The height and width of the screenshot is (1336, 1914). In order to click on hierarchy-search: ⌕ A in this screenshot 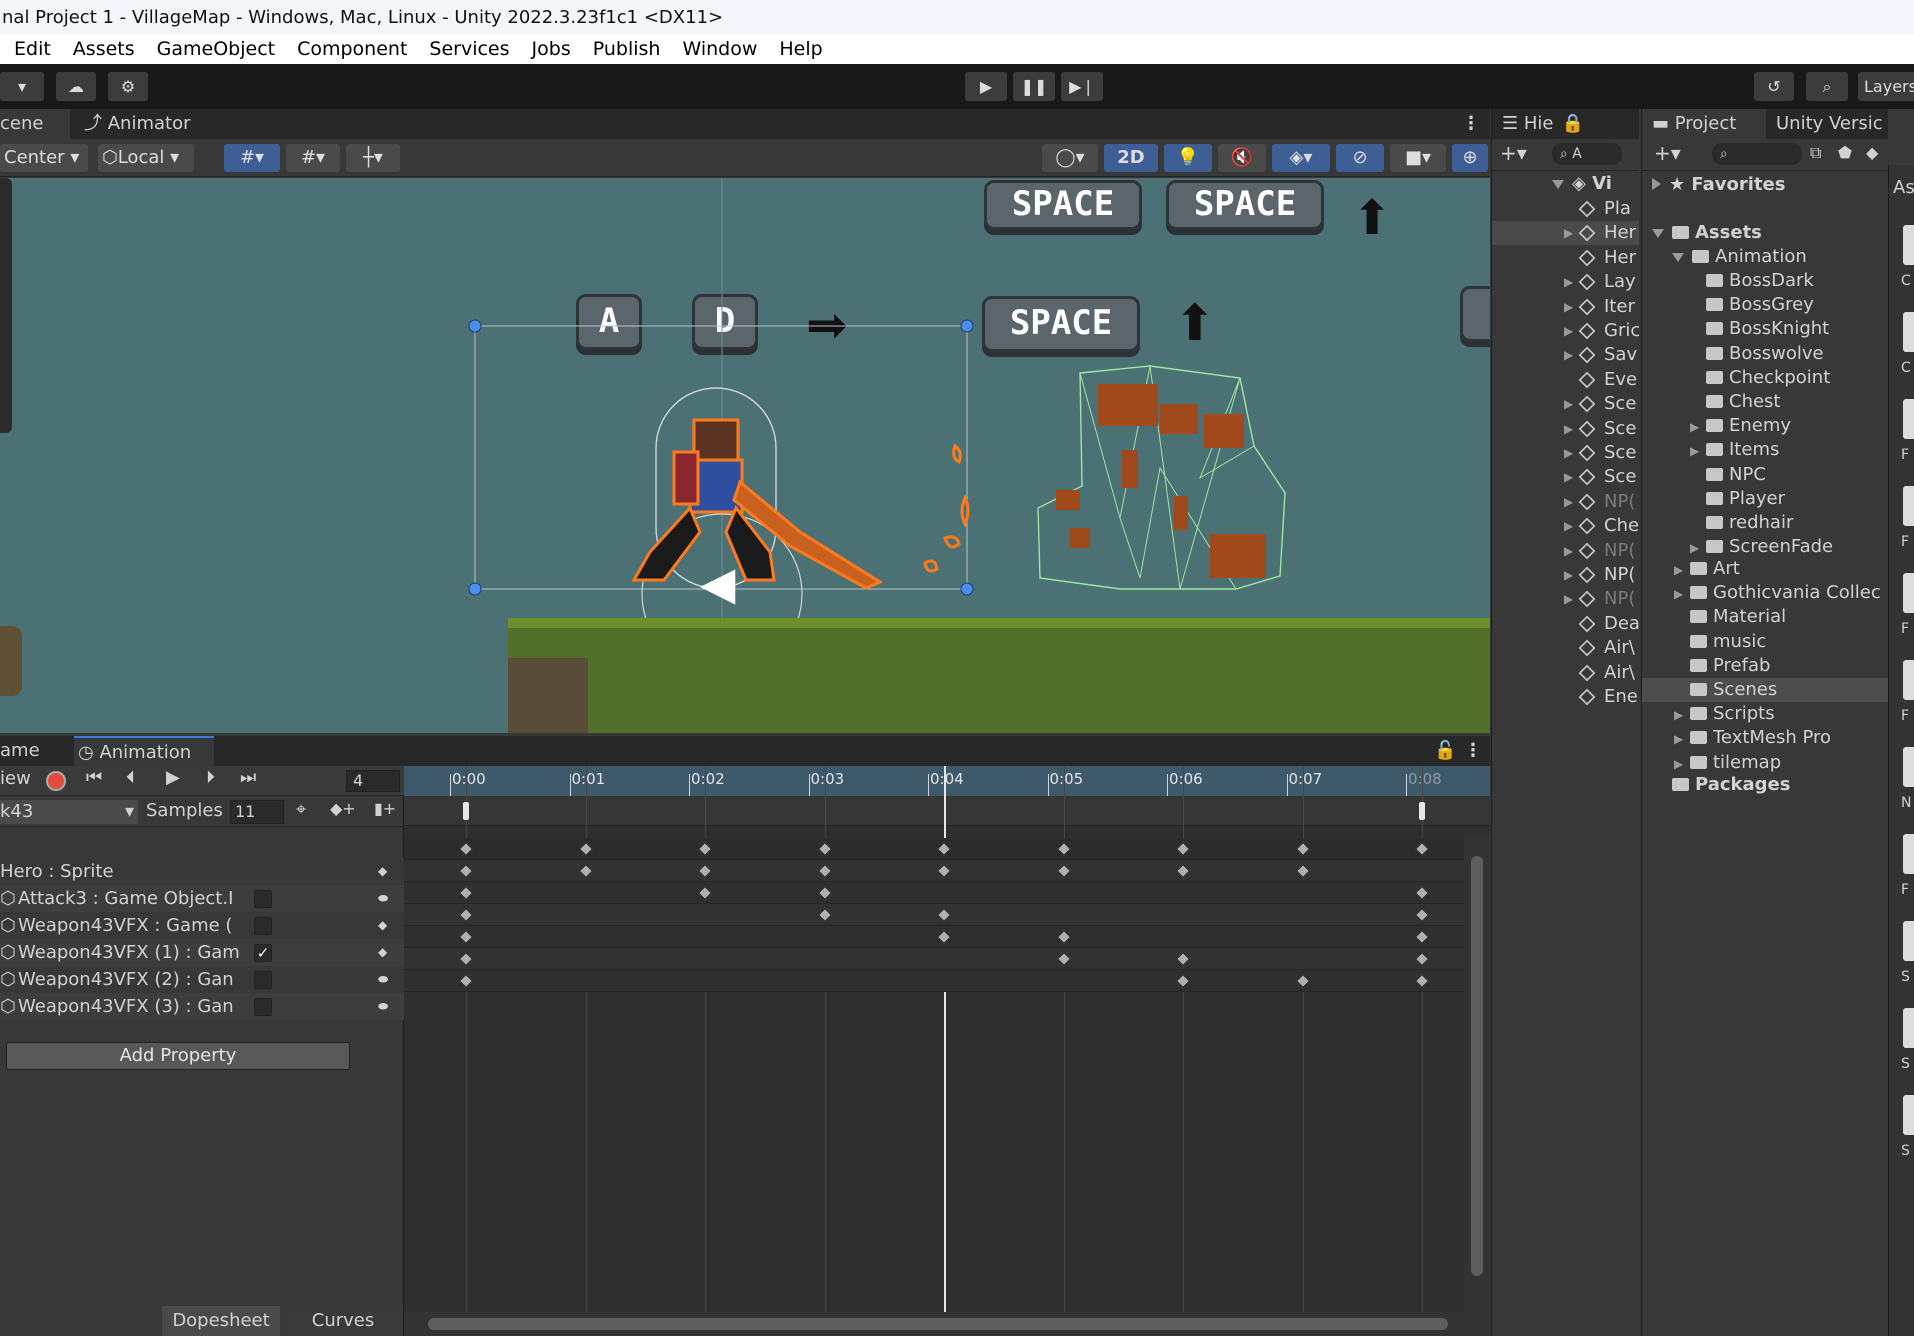, I will do `click(1587, 154)`.